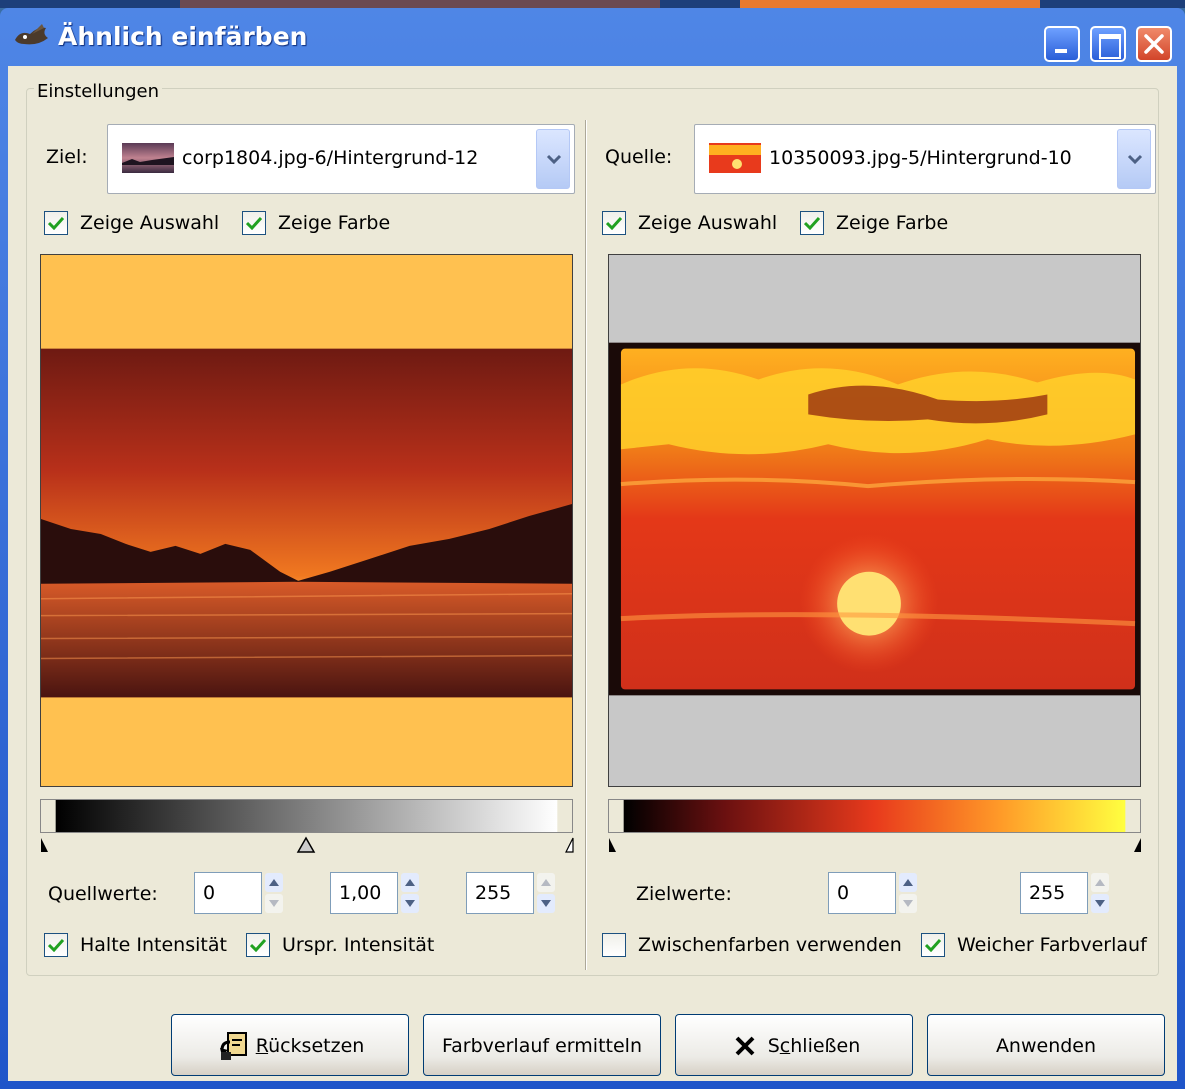 The width and height of the screenshot is (1185, 1089). I want to click on source-low-slider, so click(612, 845).